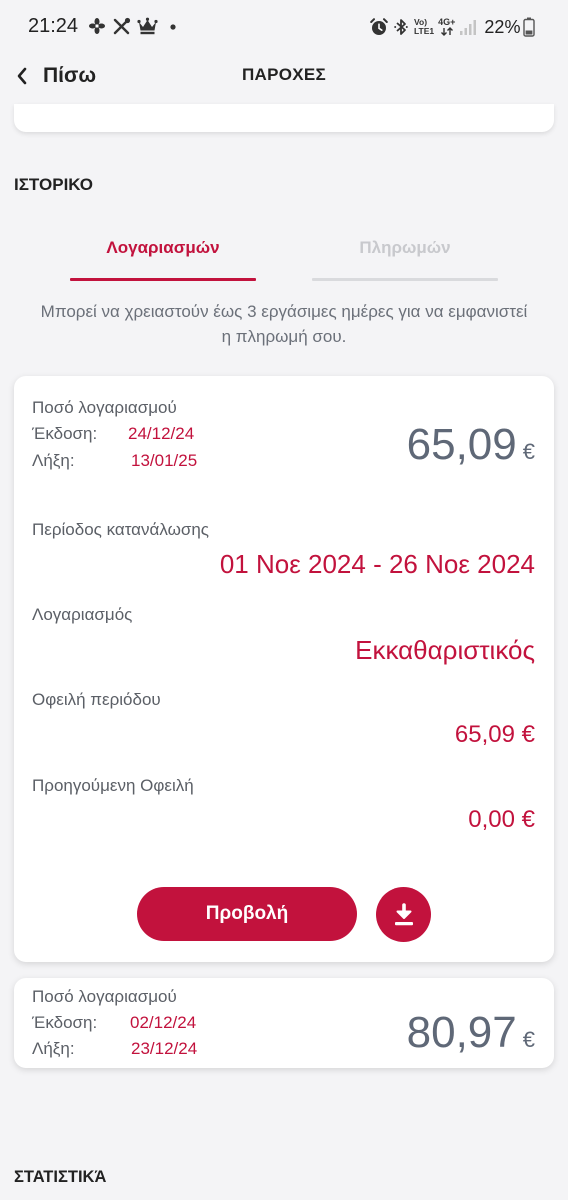 The width and height of the screenshot is (568, 1200). I want to click on period-value: 01 Νοε 2024 - 26 Νοε 2024, so click(377, 564).